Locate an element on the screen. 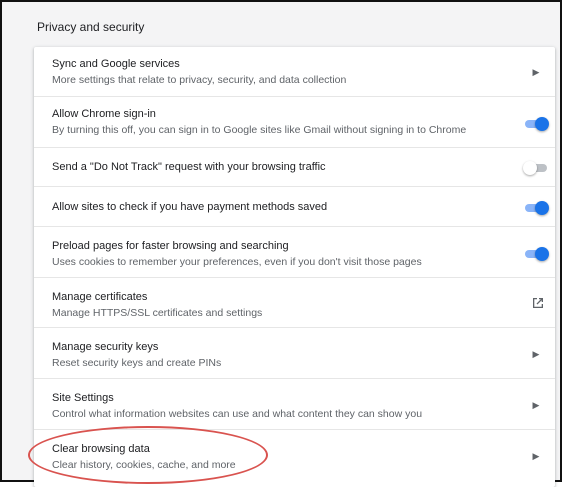 Image resolution: width=562 pixels, height=487 pixels. row-title: Manage security keys is located at coordinates (105, 347).